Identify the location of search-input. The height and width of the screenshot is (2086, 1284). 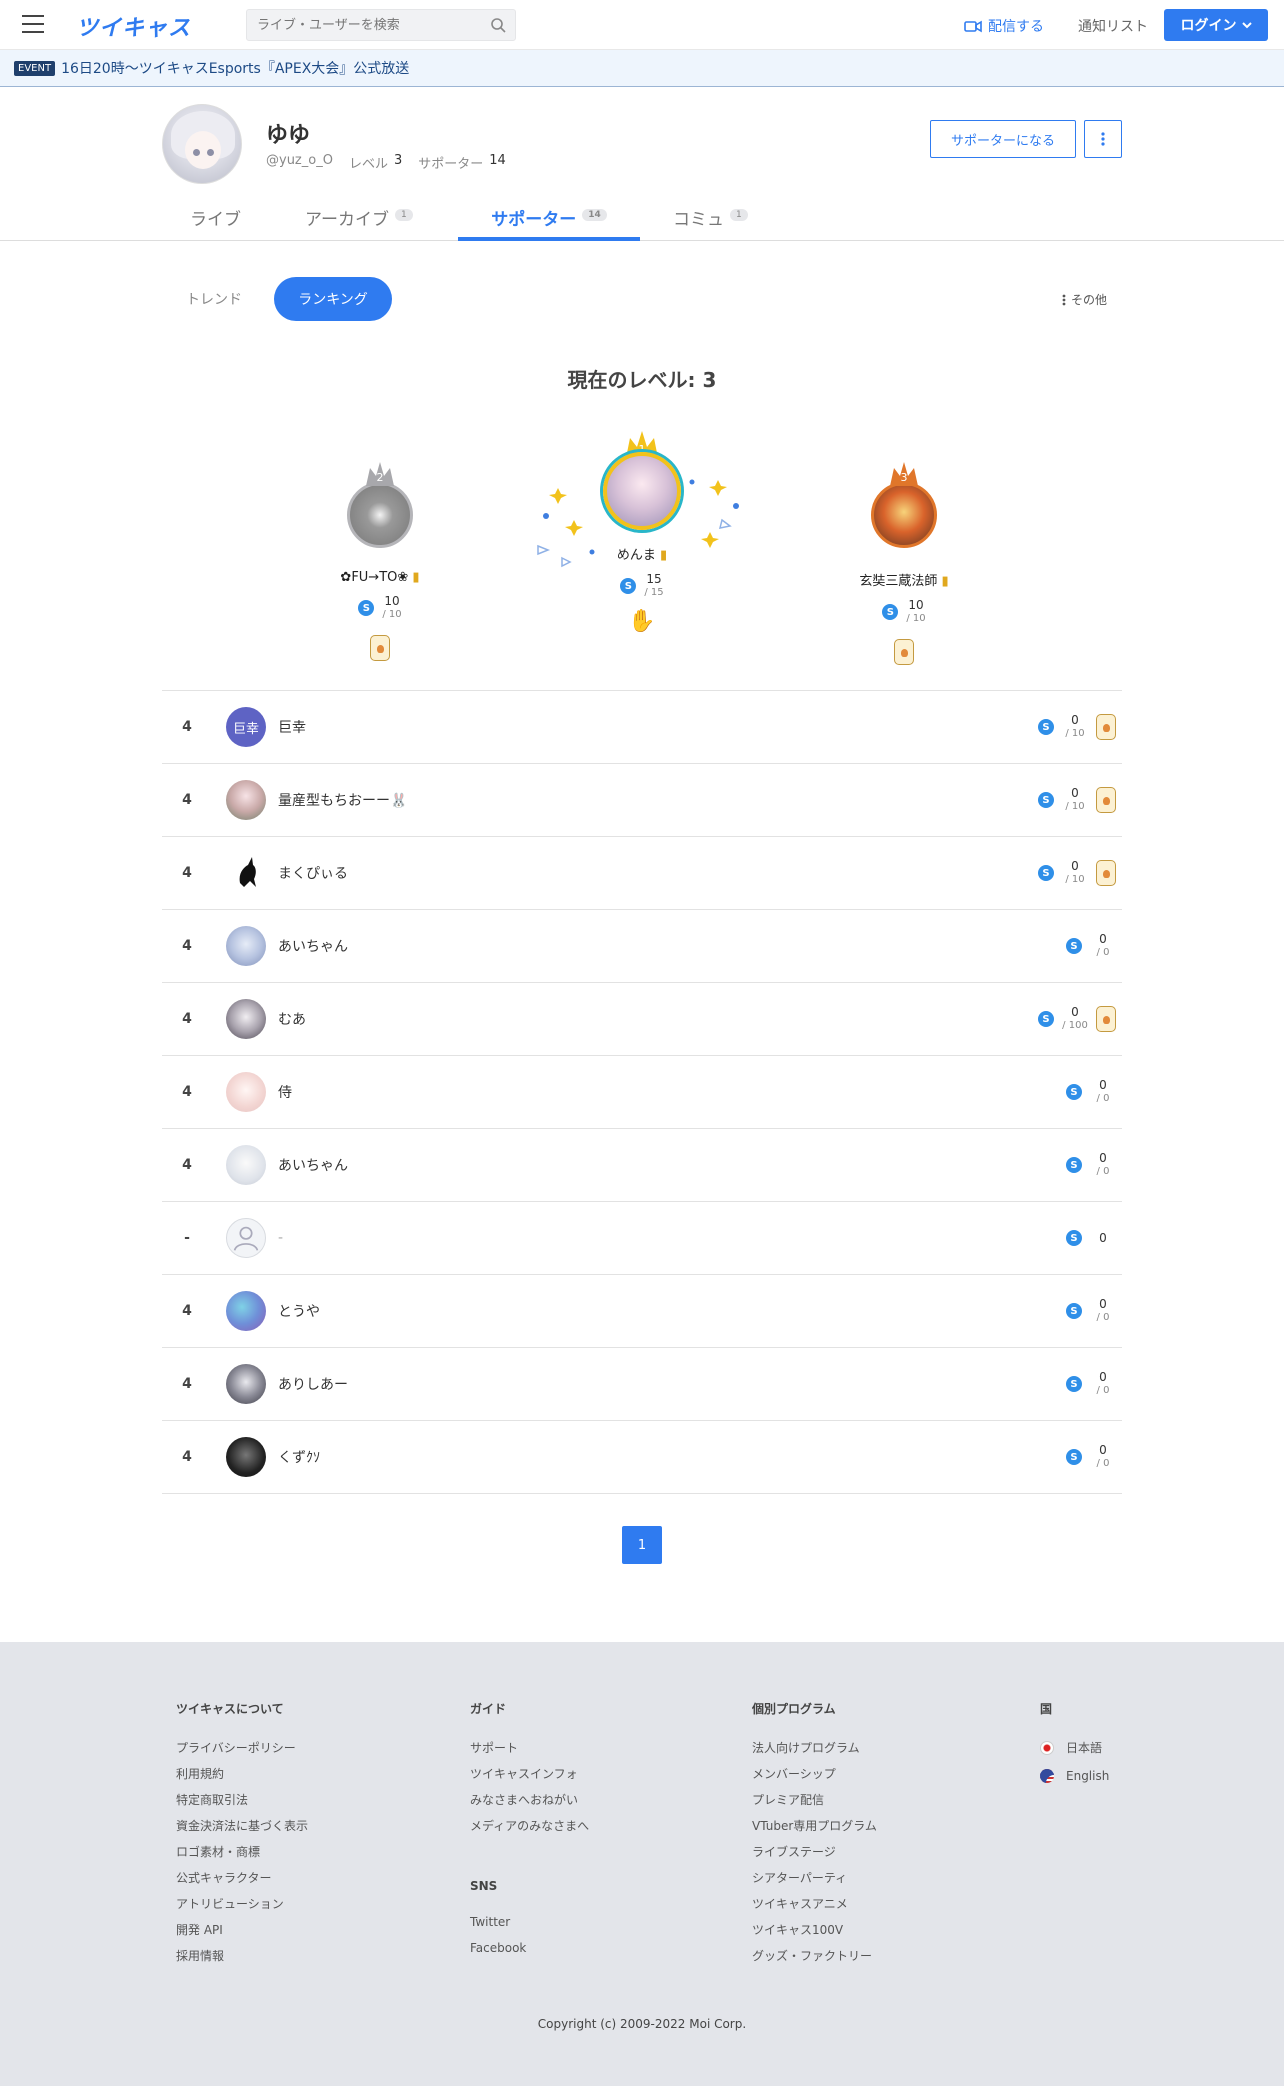
(362, 25).